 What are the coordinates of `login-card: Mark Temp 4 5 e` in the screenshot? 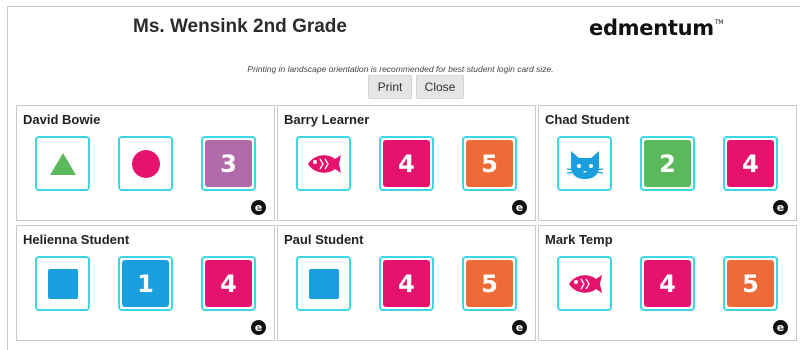 It's located at (667, 283).